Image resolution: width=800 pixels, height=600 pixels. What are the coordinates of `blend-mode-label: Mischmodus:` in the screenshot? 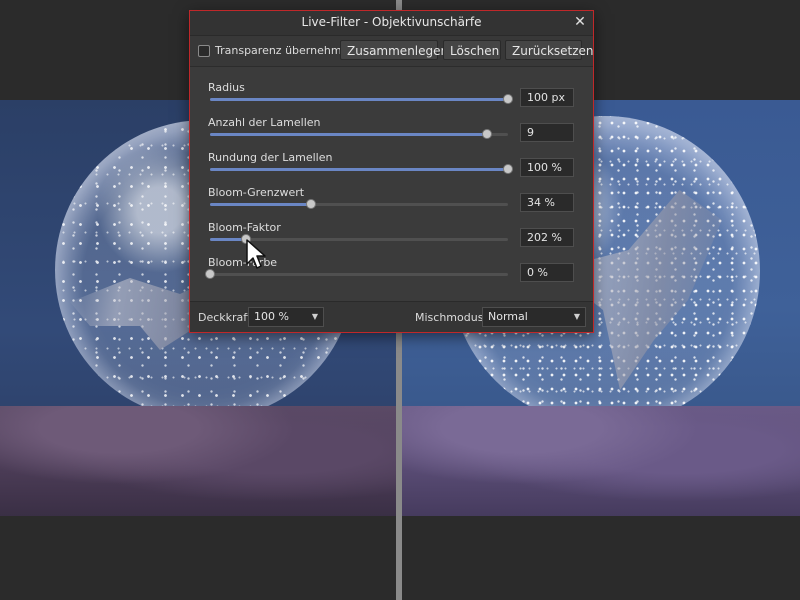 It's located at (451, 317).